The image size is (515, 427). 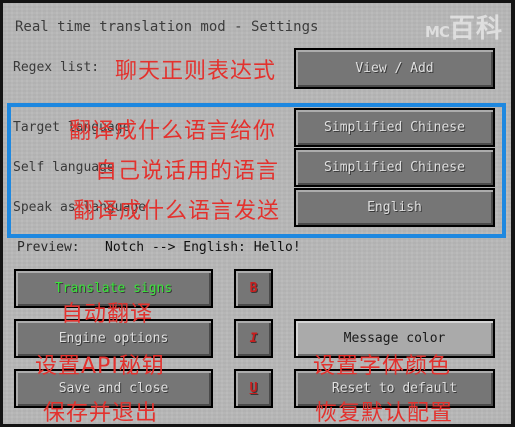 I want to click on watermark-mc: MC, so click(x=437, y=32).